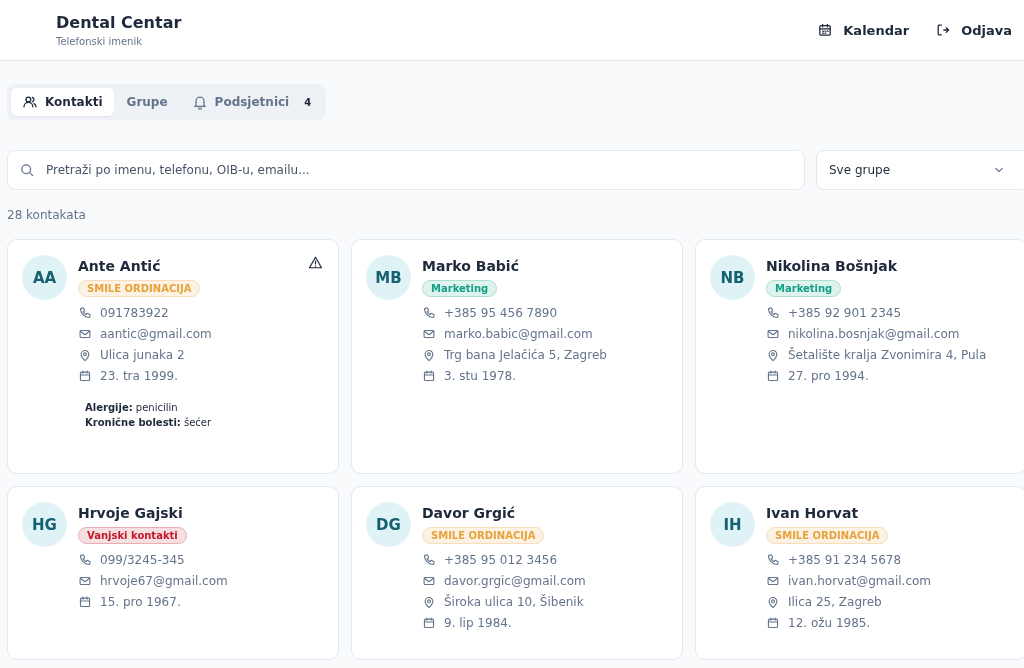 The image size is (1024, 668). What do you see at coordinates (860, 581) in the screenshot?
I see `contact-detail: ivan.horvat@gmail.com` at bounding box center [860, 581].